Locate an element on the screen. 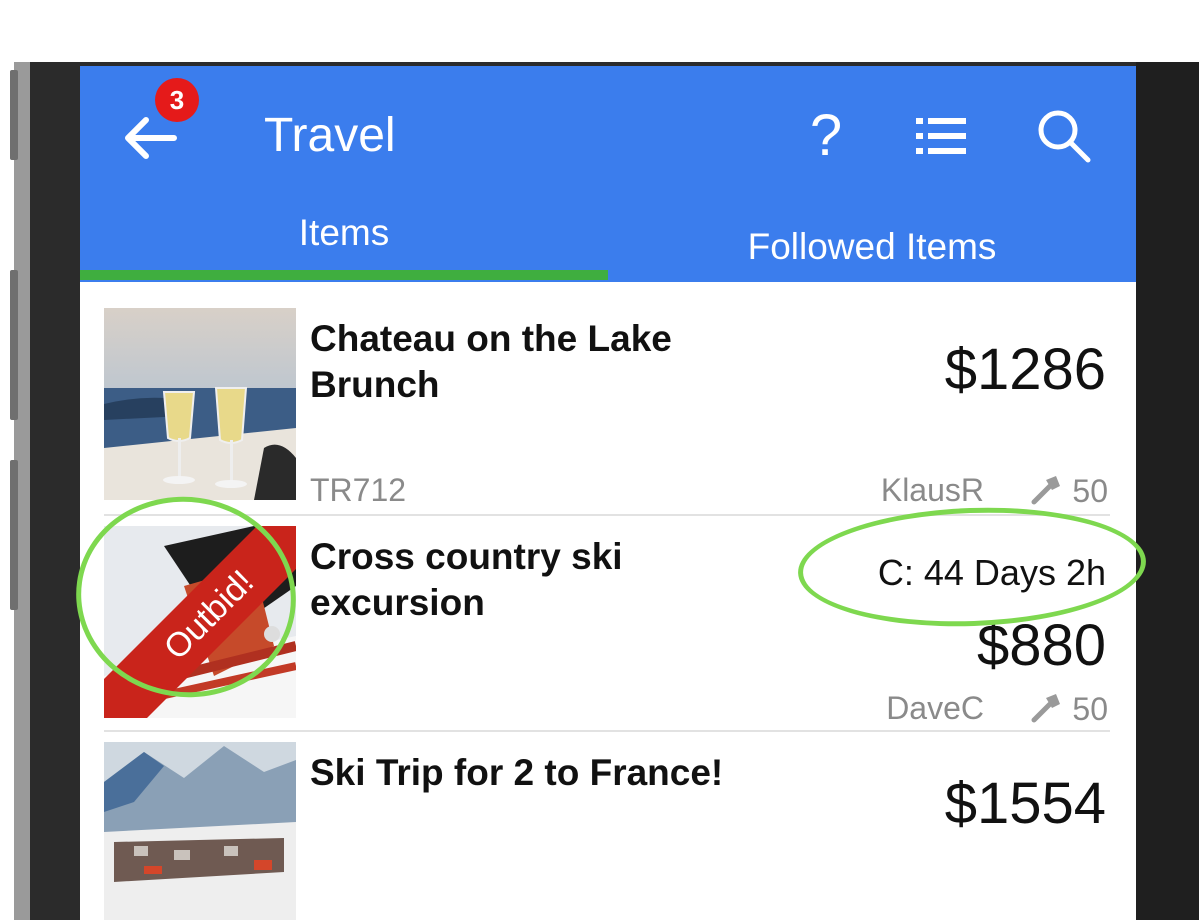 The width and height of the screenshot is (1199, 920). phone-frame-edge is located at coordinates (1167, 491).